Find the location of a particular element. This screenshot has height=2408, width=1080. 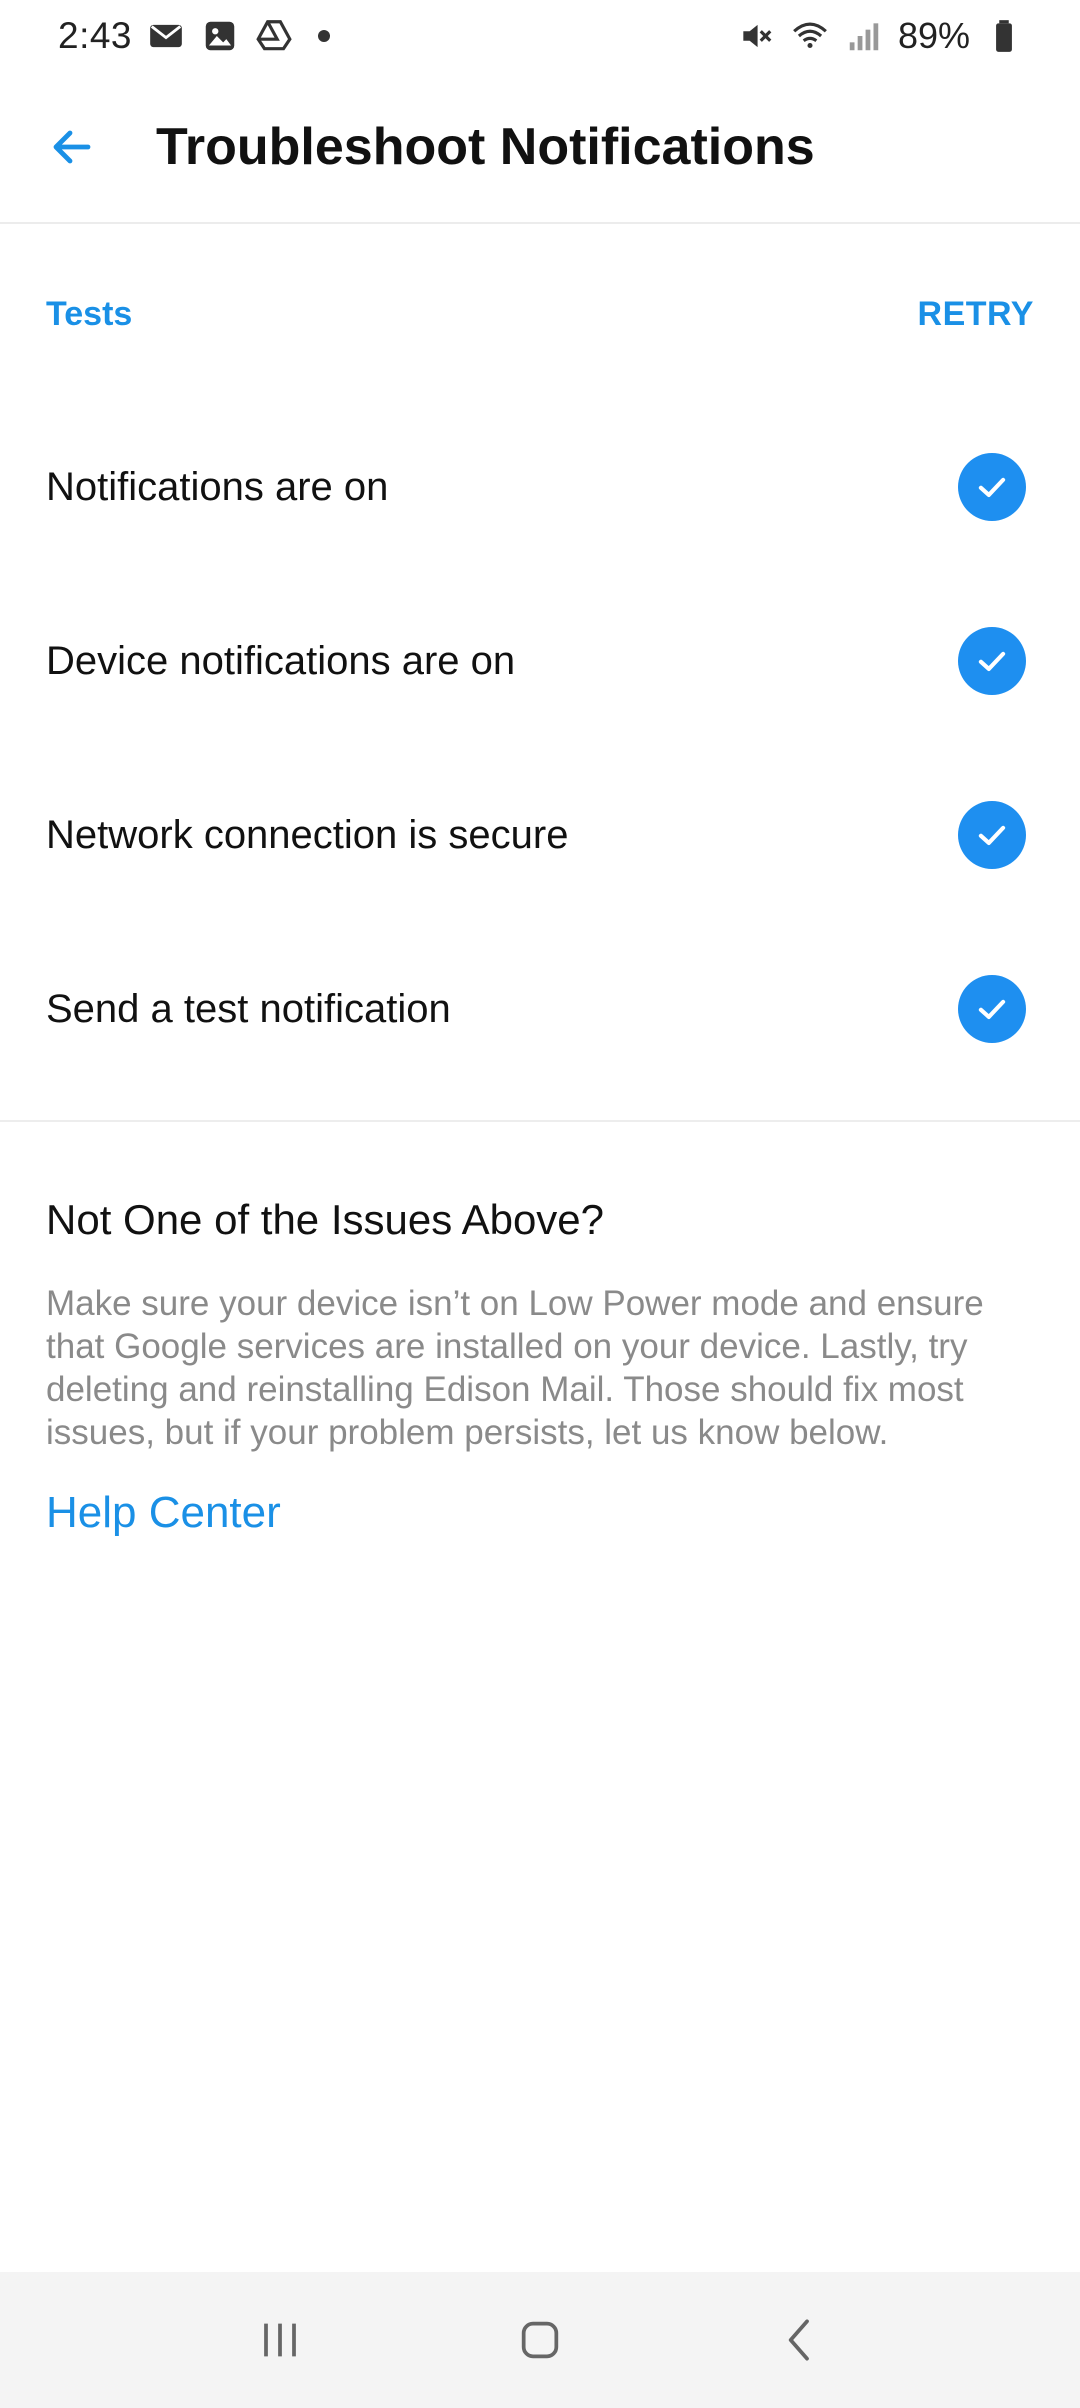

test-label: Network connection is secure is located at coordinates (307, 834).